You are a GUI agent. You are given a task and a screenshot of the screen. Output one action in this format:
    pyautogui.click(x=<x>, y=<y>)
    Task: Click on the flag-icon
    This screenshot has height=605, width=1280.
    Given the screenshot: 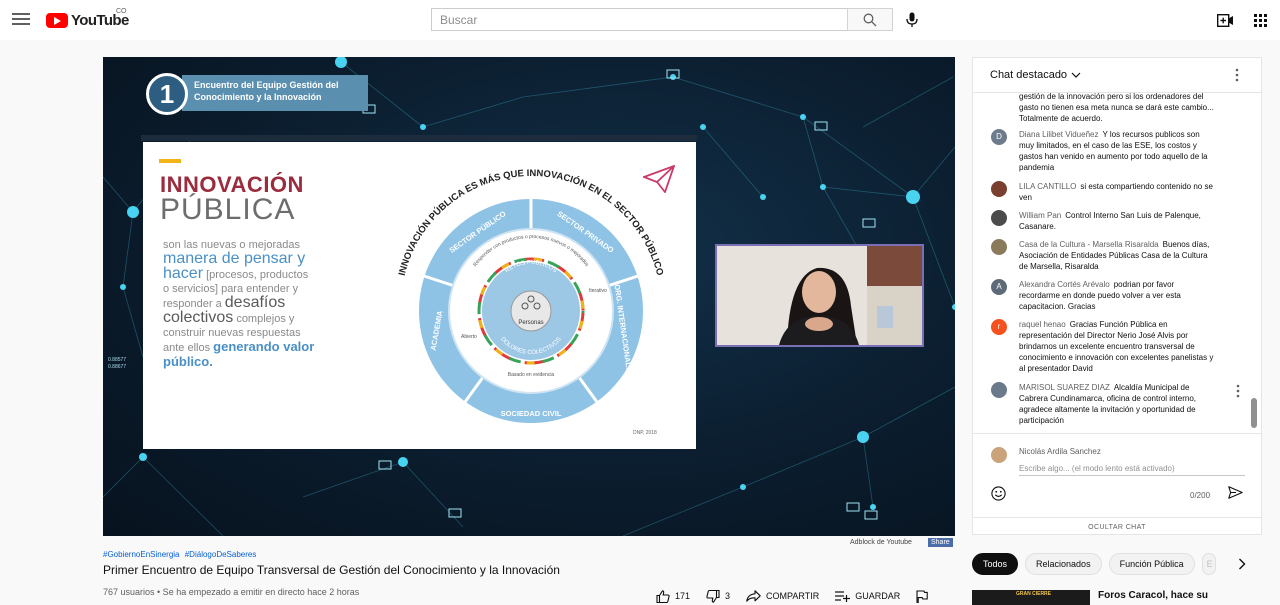 What is the action you would take?
    pyautogui.click(x=922, y=596)
    